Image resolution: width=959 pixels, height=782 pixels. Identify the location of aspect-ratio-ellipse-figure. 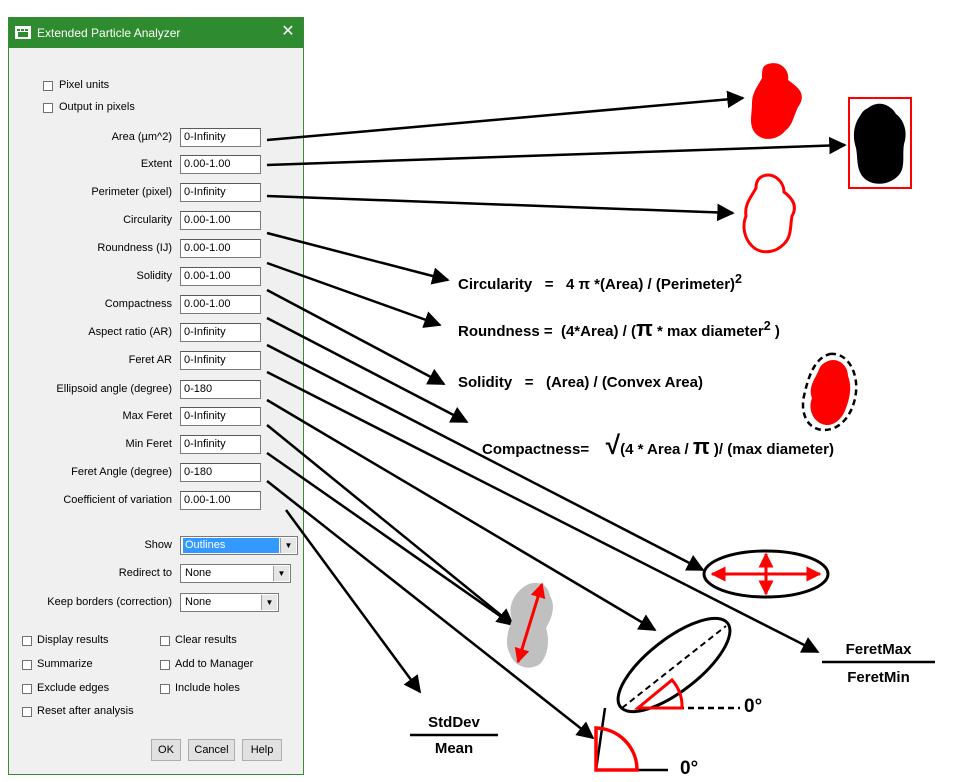
(766, 574).